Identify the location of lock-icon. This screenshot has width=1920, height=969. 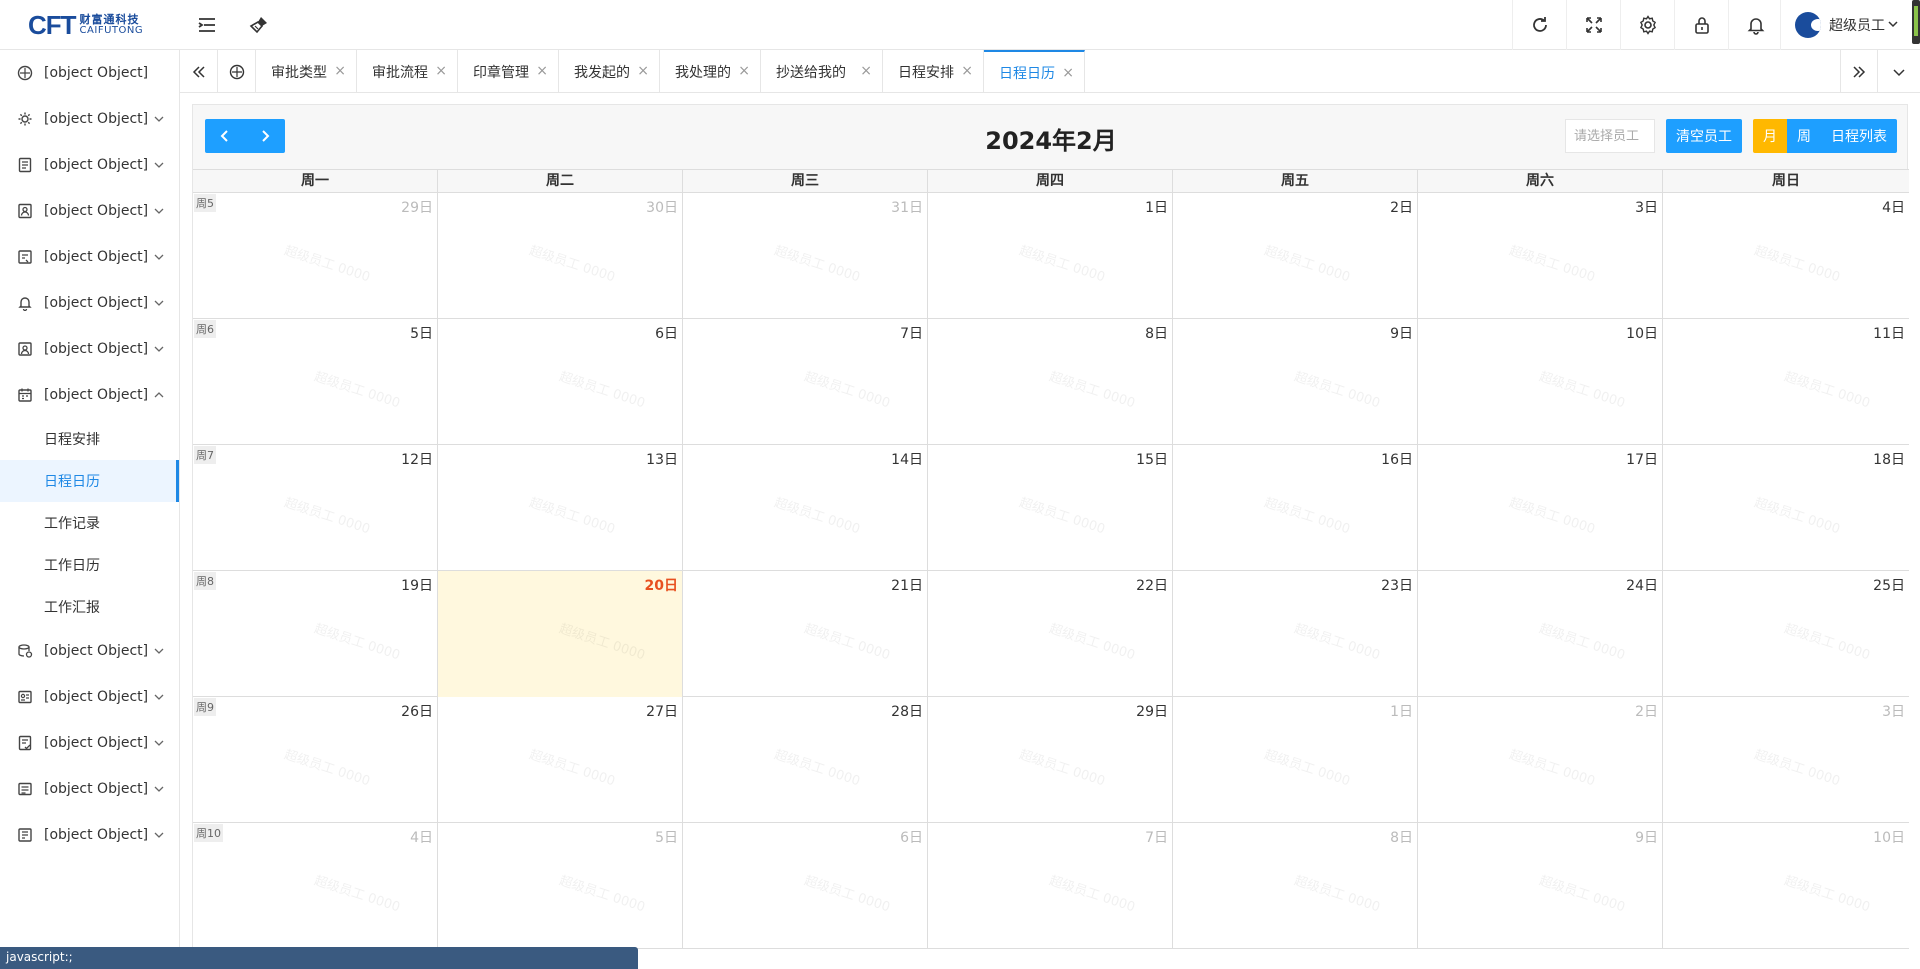
(1701, 25).